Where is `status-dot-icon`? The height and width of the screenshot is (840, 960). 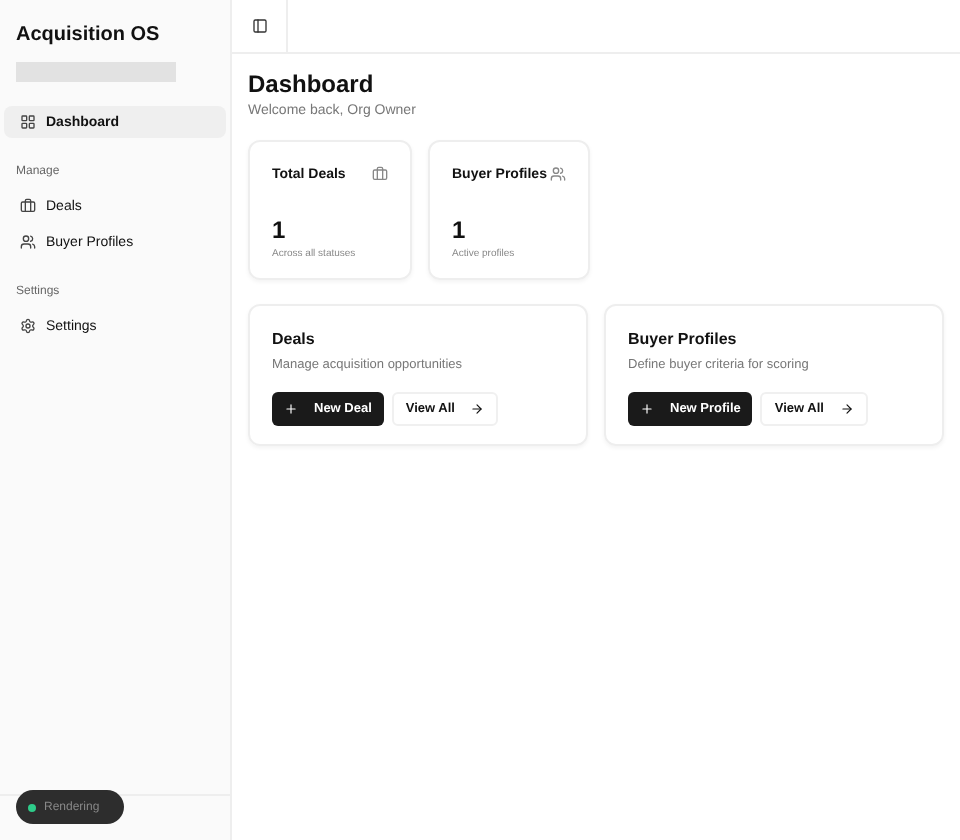 status-dot-icon is located at coordinates (32, 807).